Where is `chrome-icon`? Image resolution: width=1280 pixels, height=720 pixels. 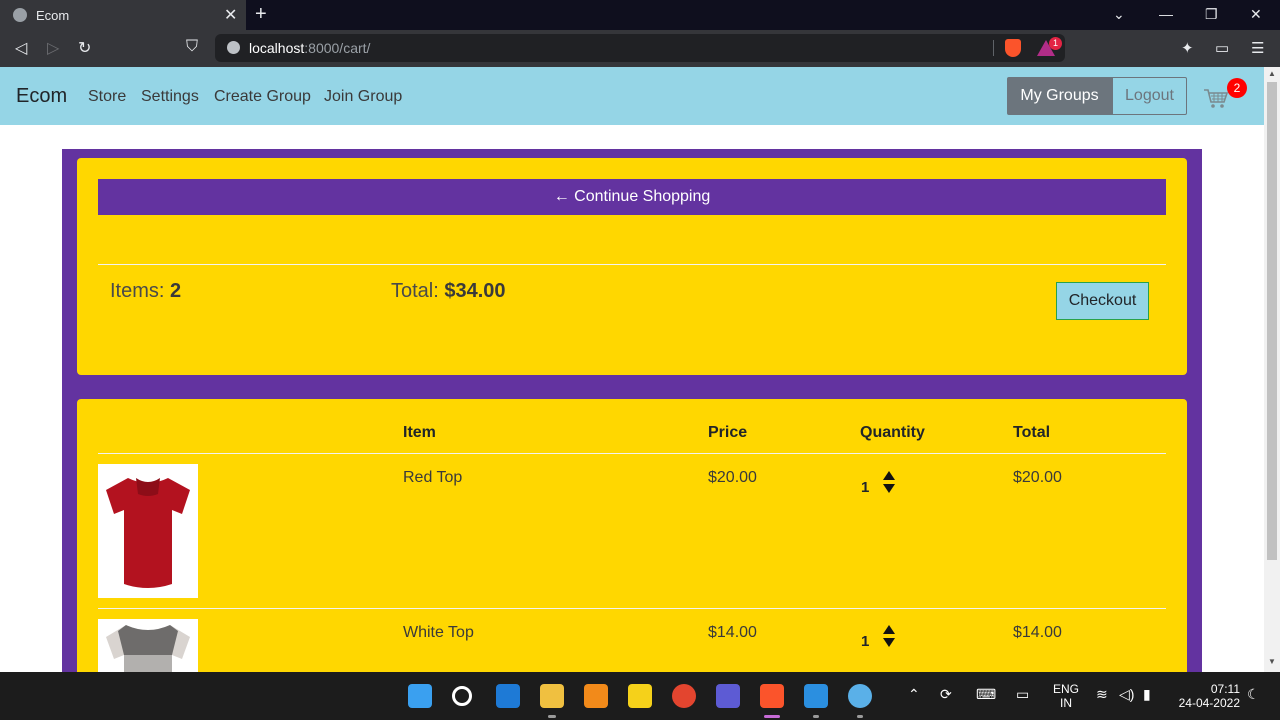
chrome-icon is located at coordinates (684, 696).